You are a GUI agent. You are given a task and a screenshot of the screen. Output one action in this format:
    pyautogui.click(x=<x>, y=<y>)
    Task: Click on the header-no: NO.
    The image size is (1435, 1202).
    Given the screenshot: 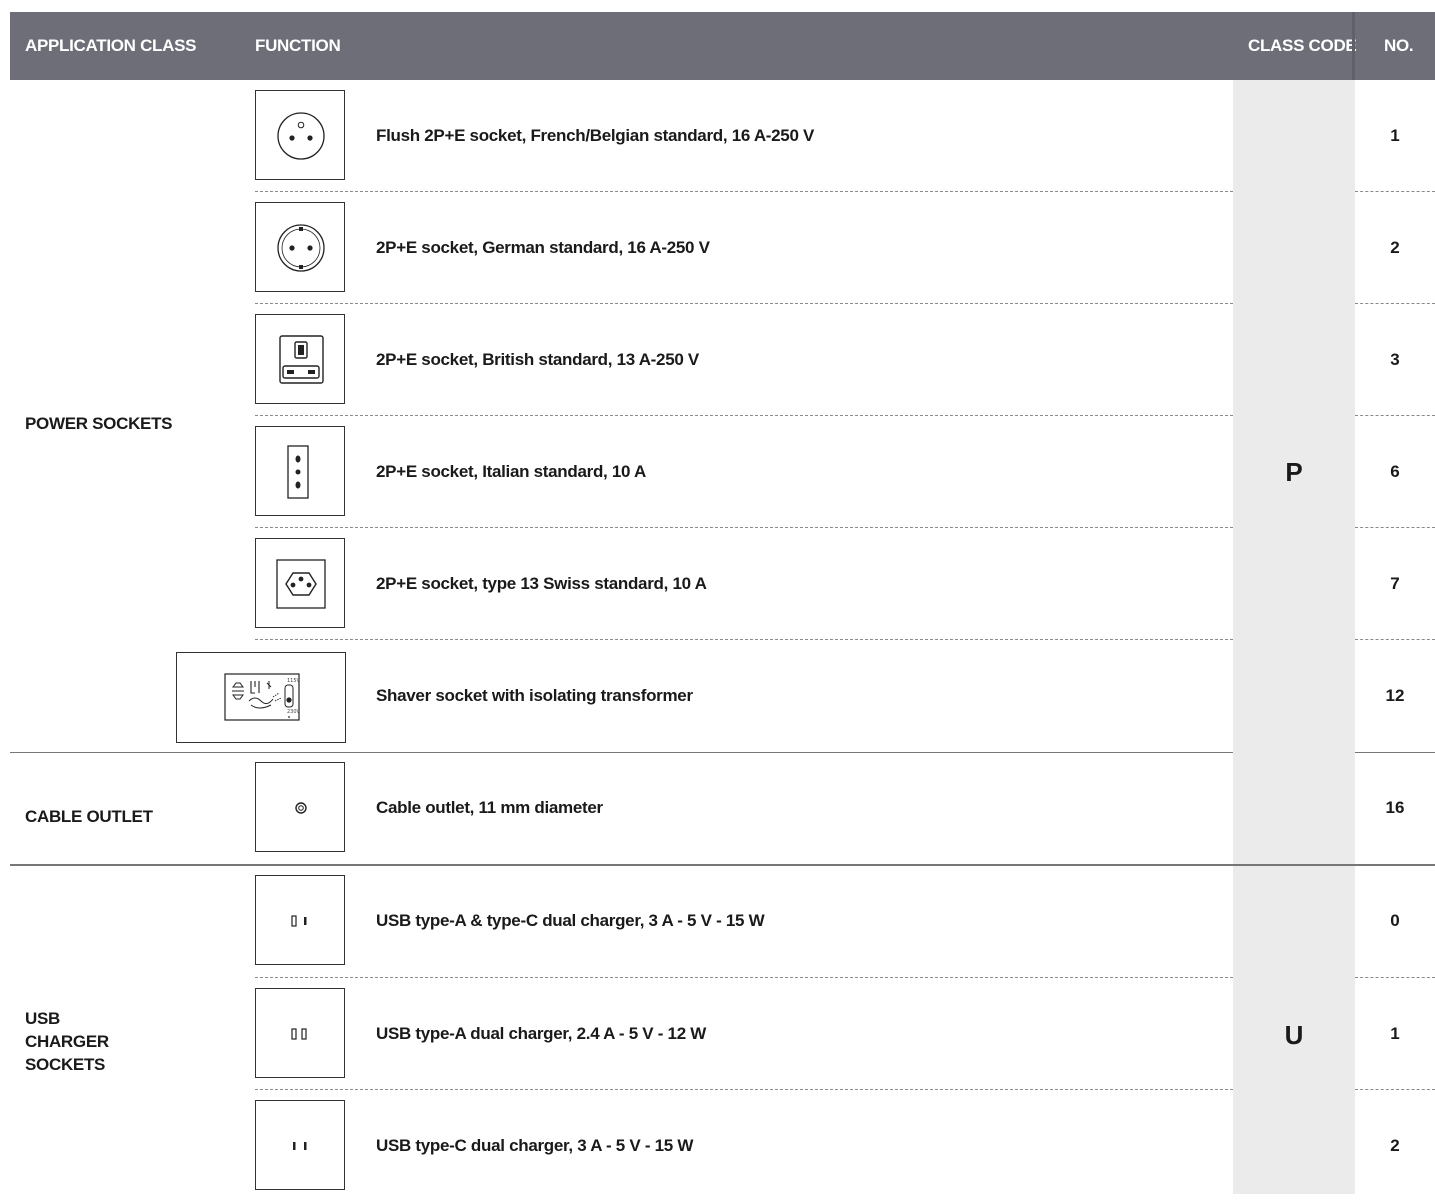 What is the action you would take?
    pyautogui.click(x=1399, y=45)
    